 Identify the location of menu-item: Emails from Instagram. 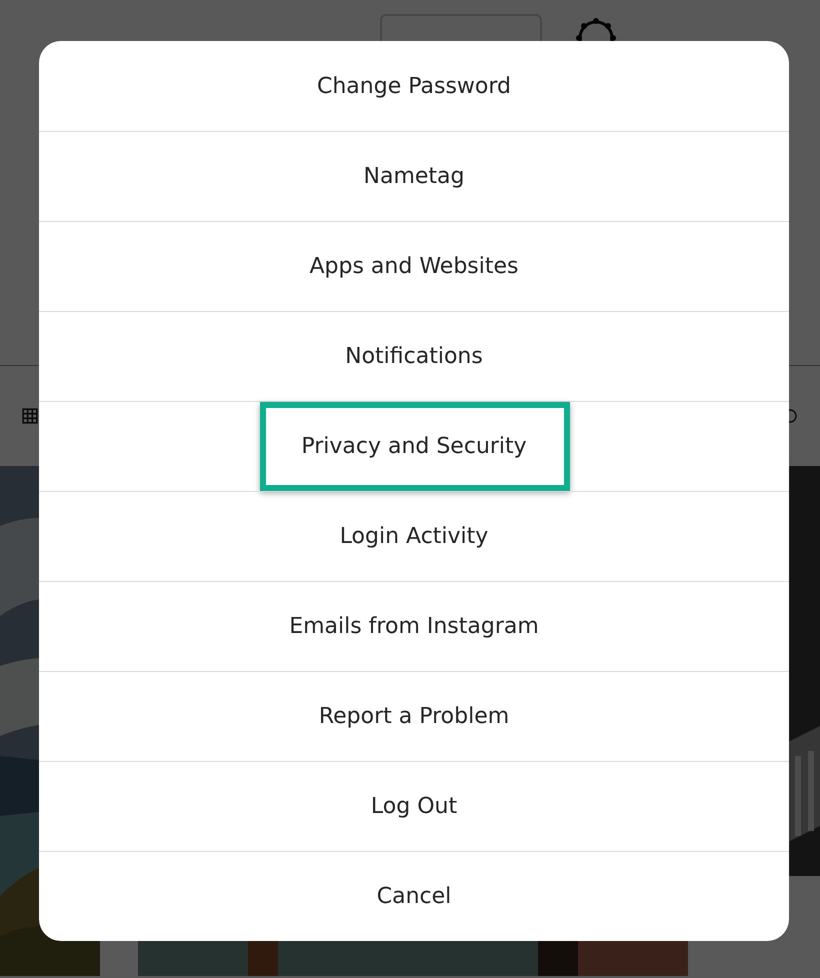
(414, 626).